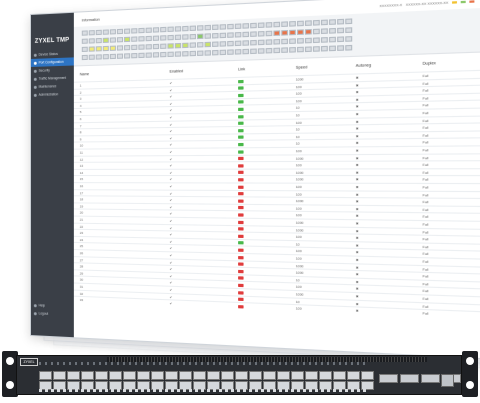  Describe the element at coordinates (52, 94) in the screenshot. I see `sidebar-item: Administration` at that location.